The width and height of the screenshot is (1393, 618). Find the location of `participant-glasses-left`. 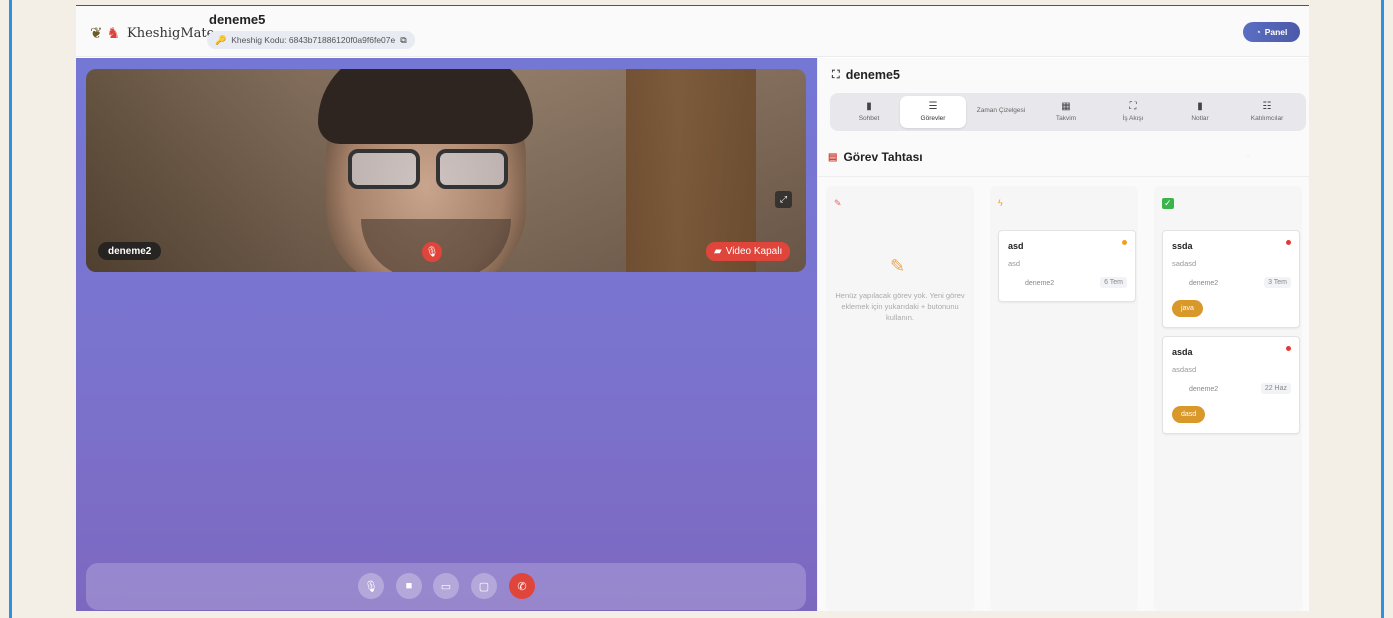

participant-glasses-left is located at coordinates (384, 169).